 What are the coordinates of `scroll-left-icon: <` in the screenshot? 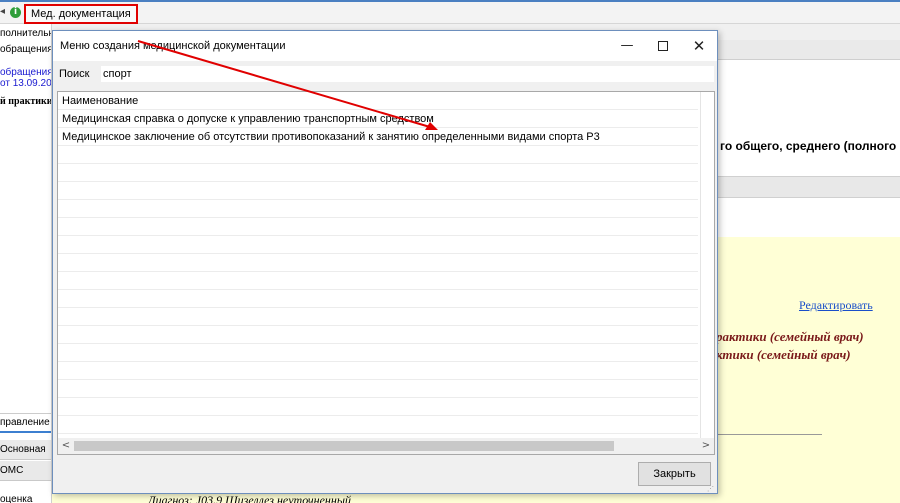 It's located at (66, 446).